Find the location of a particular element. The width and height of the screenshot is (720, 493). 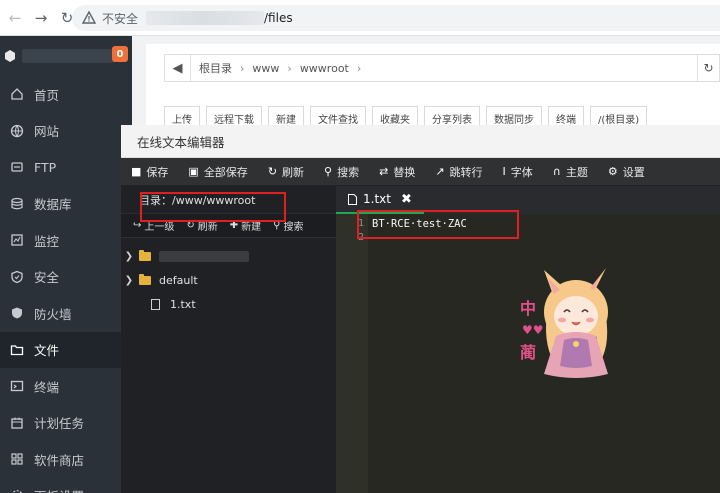

folder-name-redacted is located at coordinates (204, 256).